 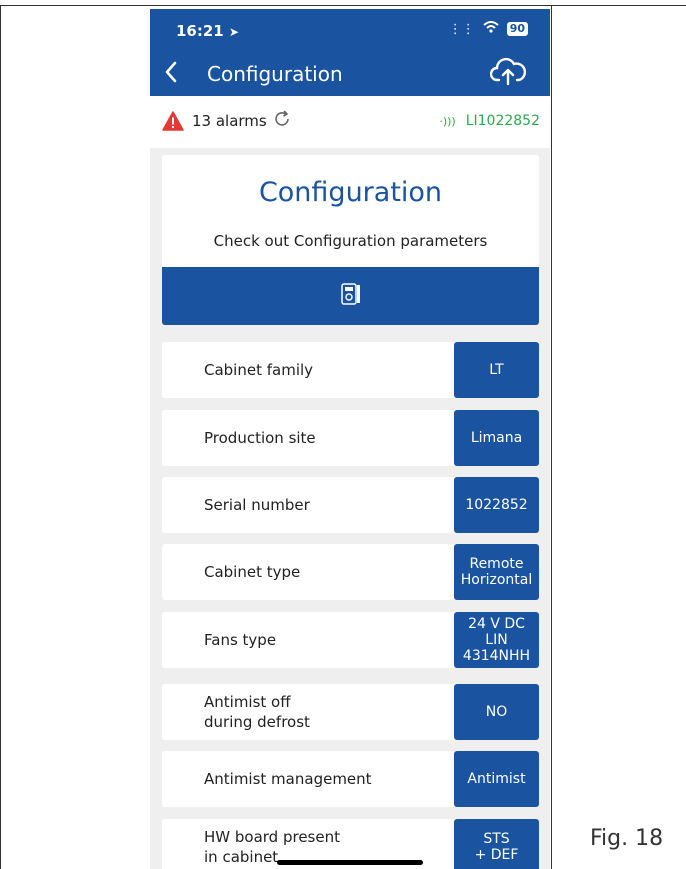 What do you see at coordinates (496, 640) in the screenshot?
I see `param-value-button: 24 V DC LIN 4314NHH` at bounding box center [496, 640].